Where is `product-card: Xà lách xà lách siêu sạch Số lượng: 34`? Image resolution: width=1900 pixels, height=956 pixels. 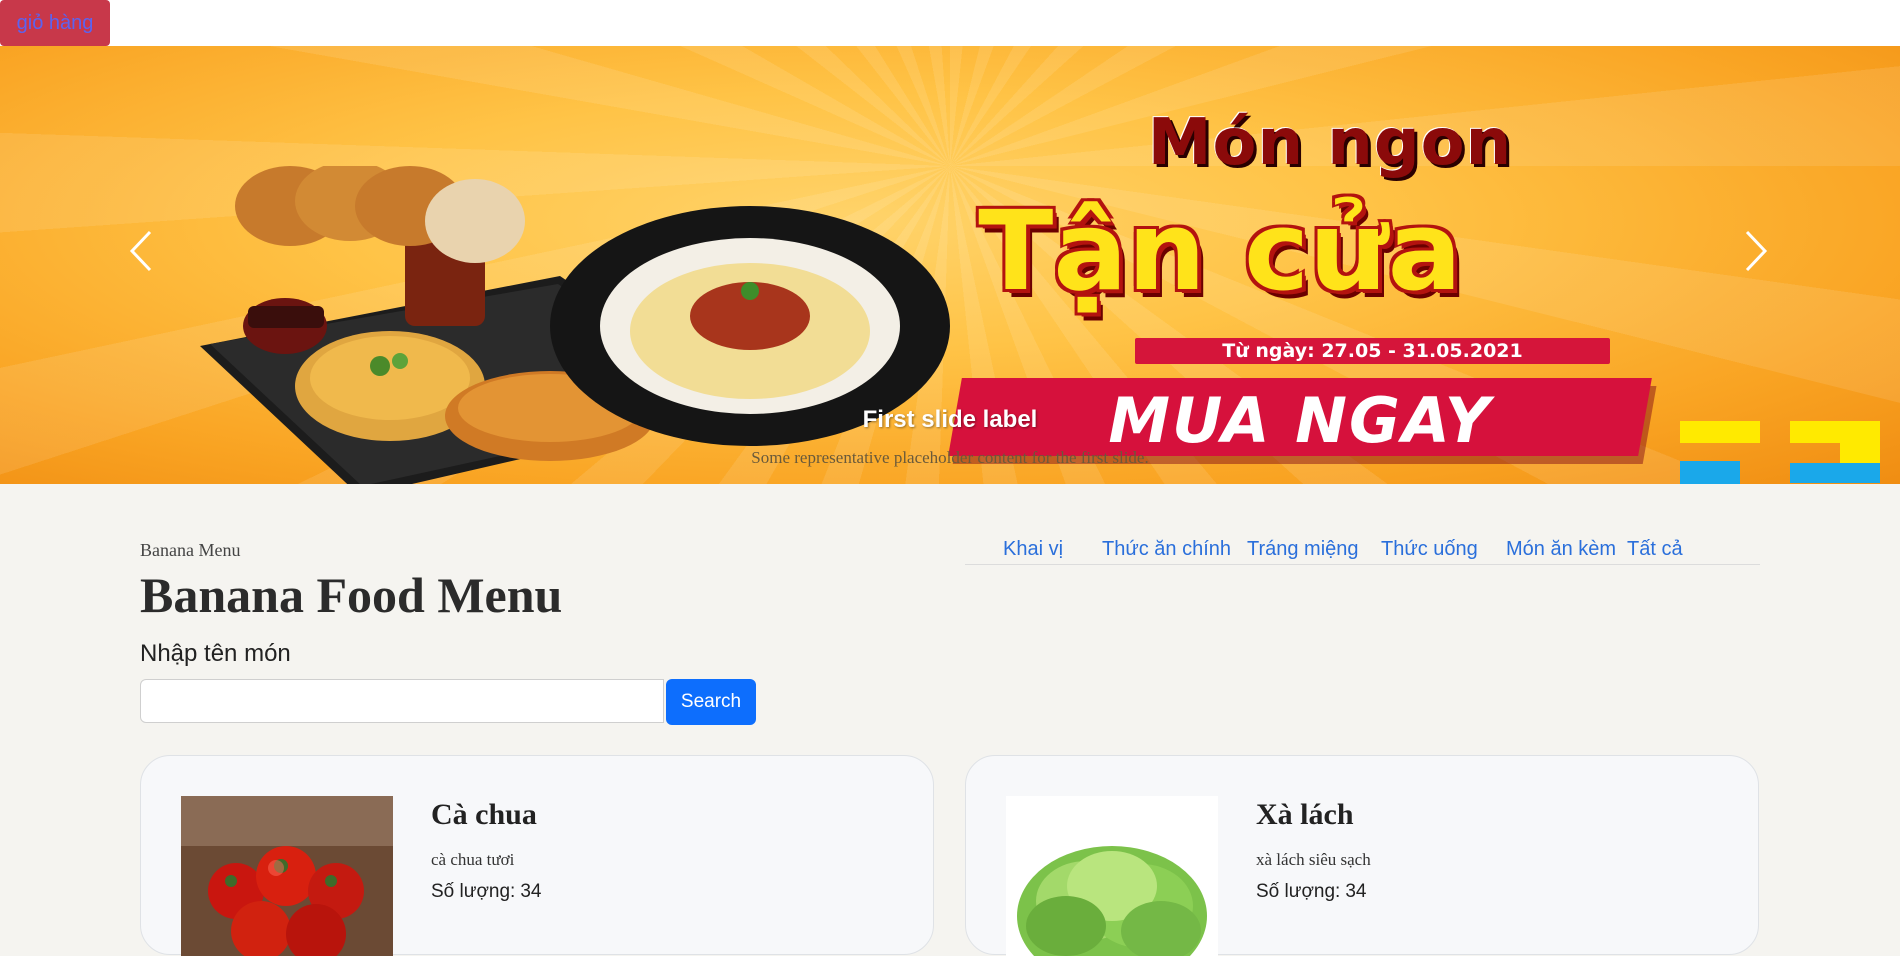 product-card: Xà lách xà lách siêu sạch Số lượng: 34 is located at coordinates (1362, 855).